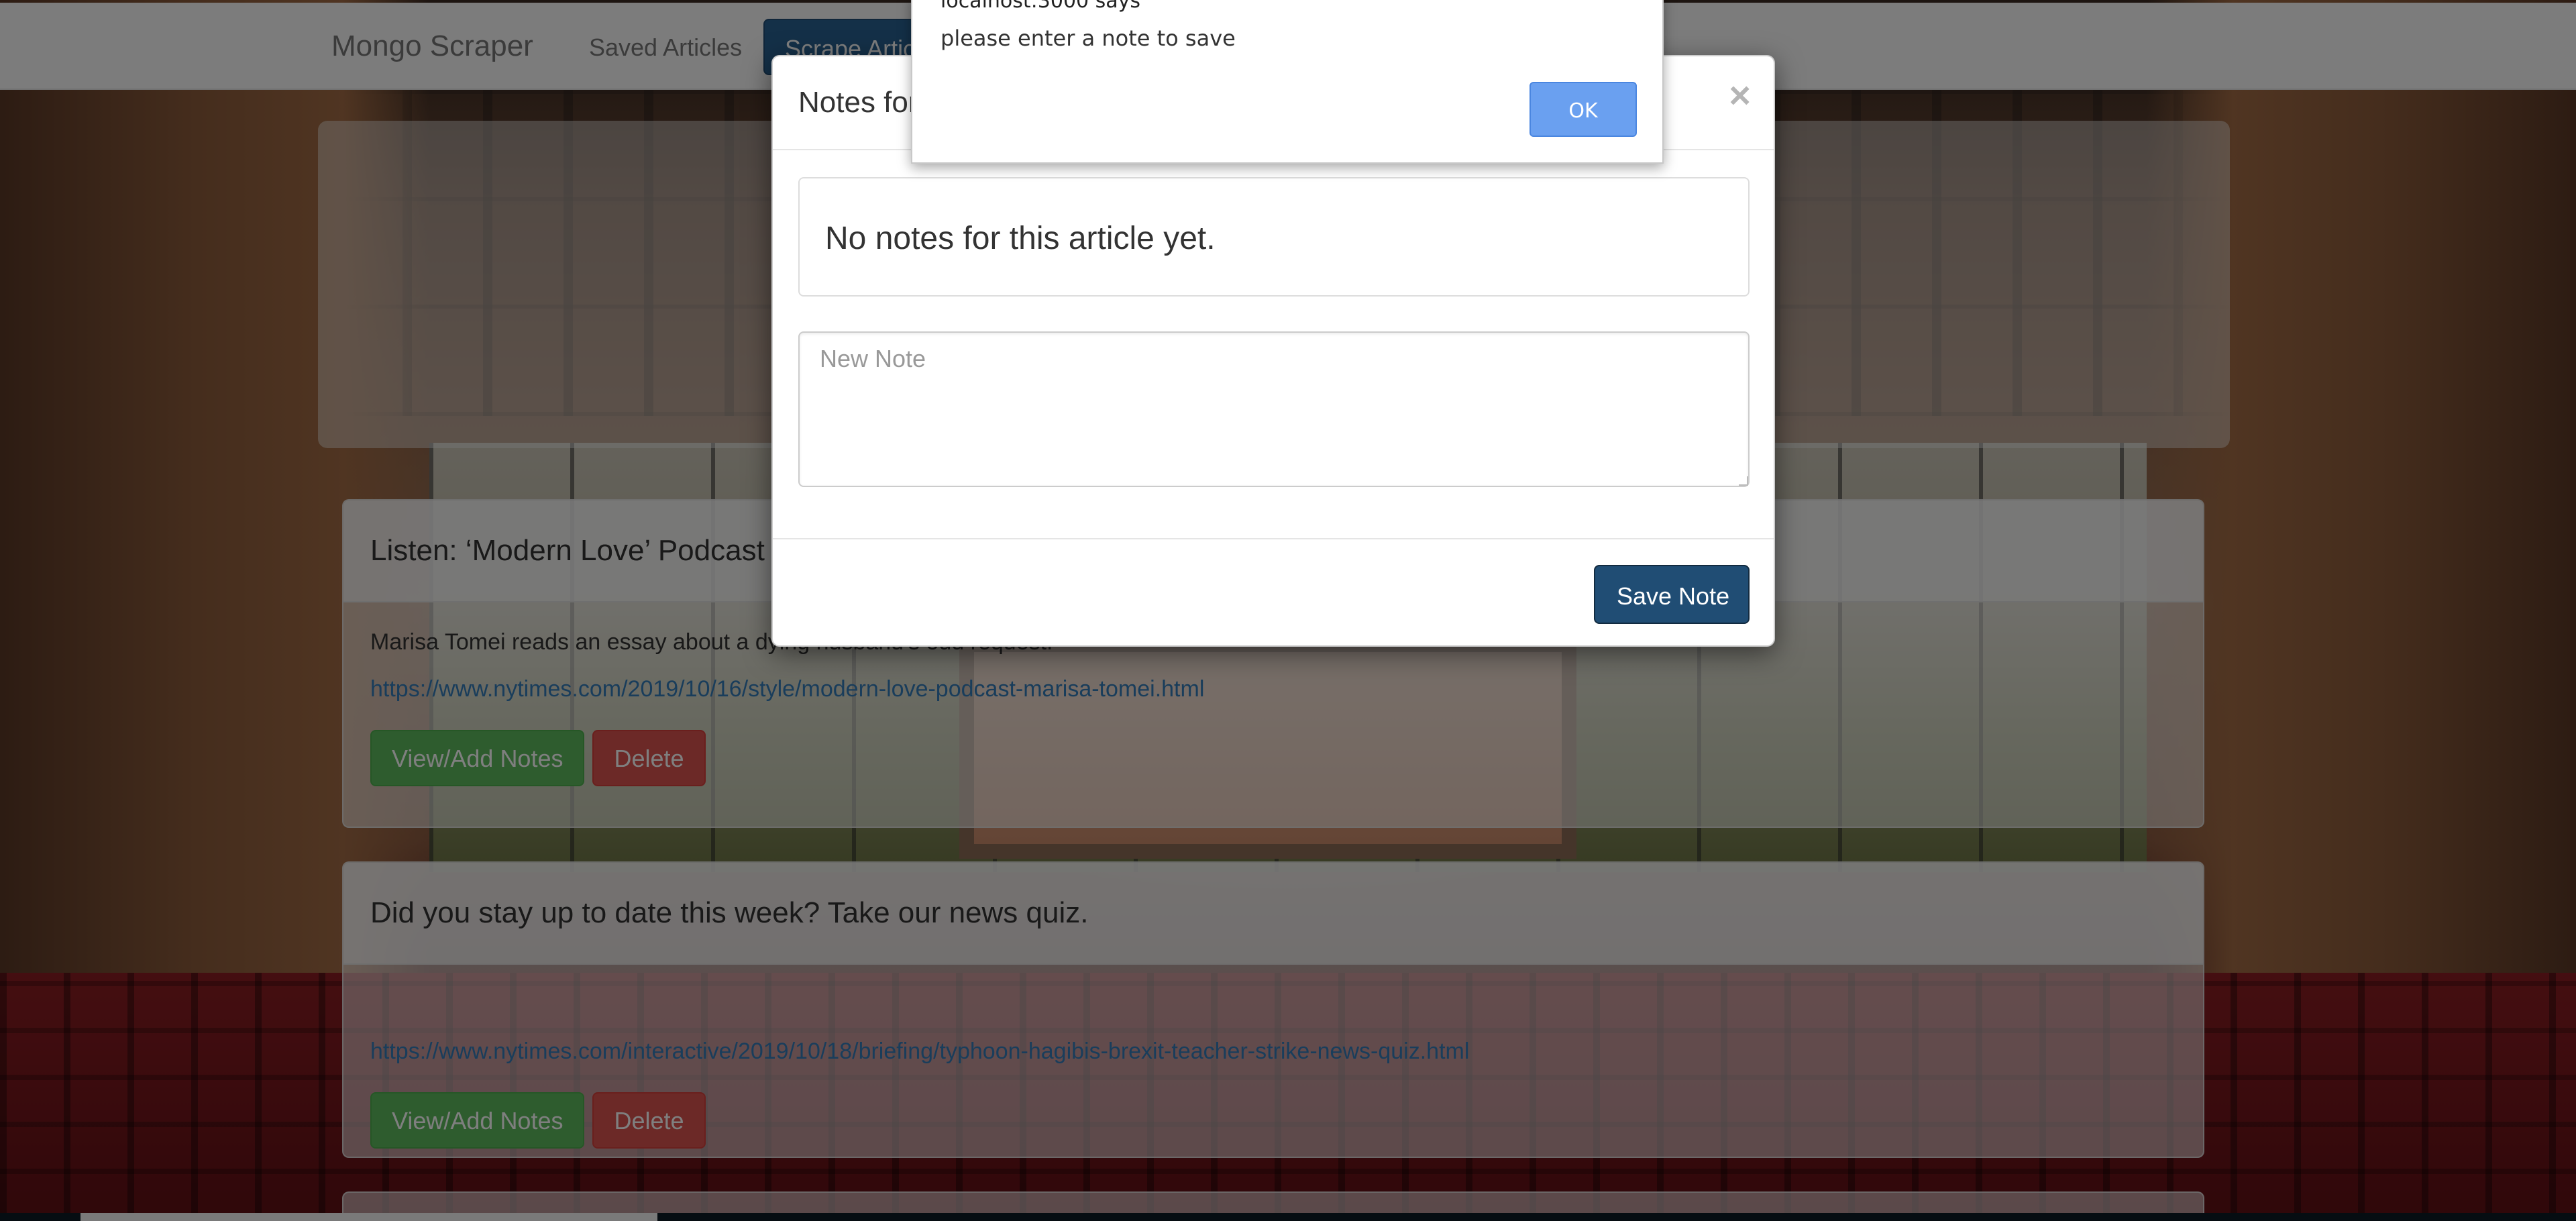 The height and width of the screenshot is (1221, 2576). I want to click on save-note-button: Save Note, so click(1672, 594).